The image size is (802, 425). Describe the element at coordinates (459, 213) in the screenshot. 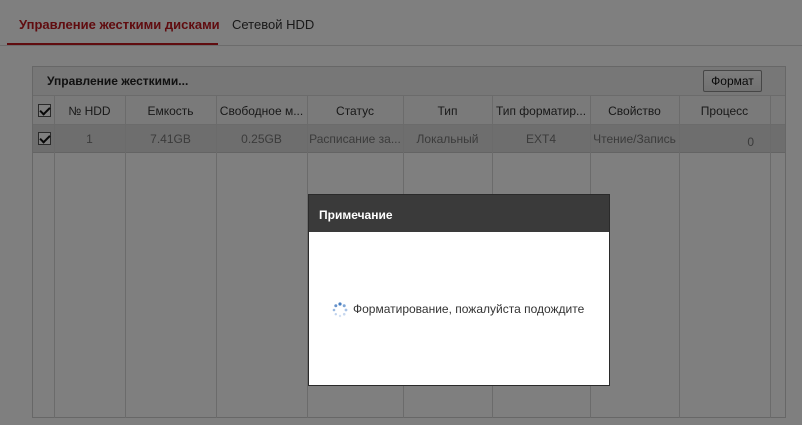

I see `dialog-header: Примечание` at that location.